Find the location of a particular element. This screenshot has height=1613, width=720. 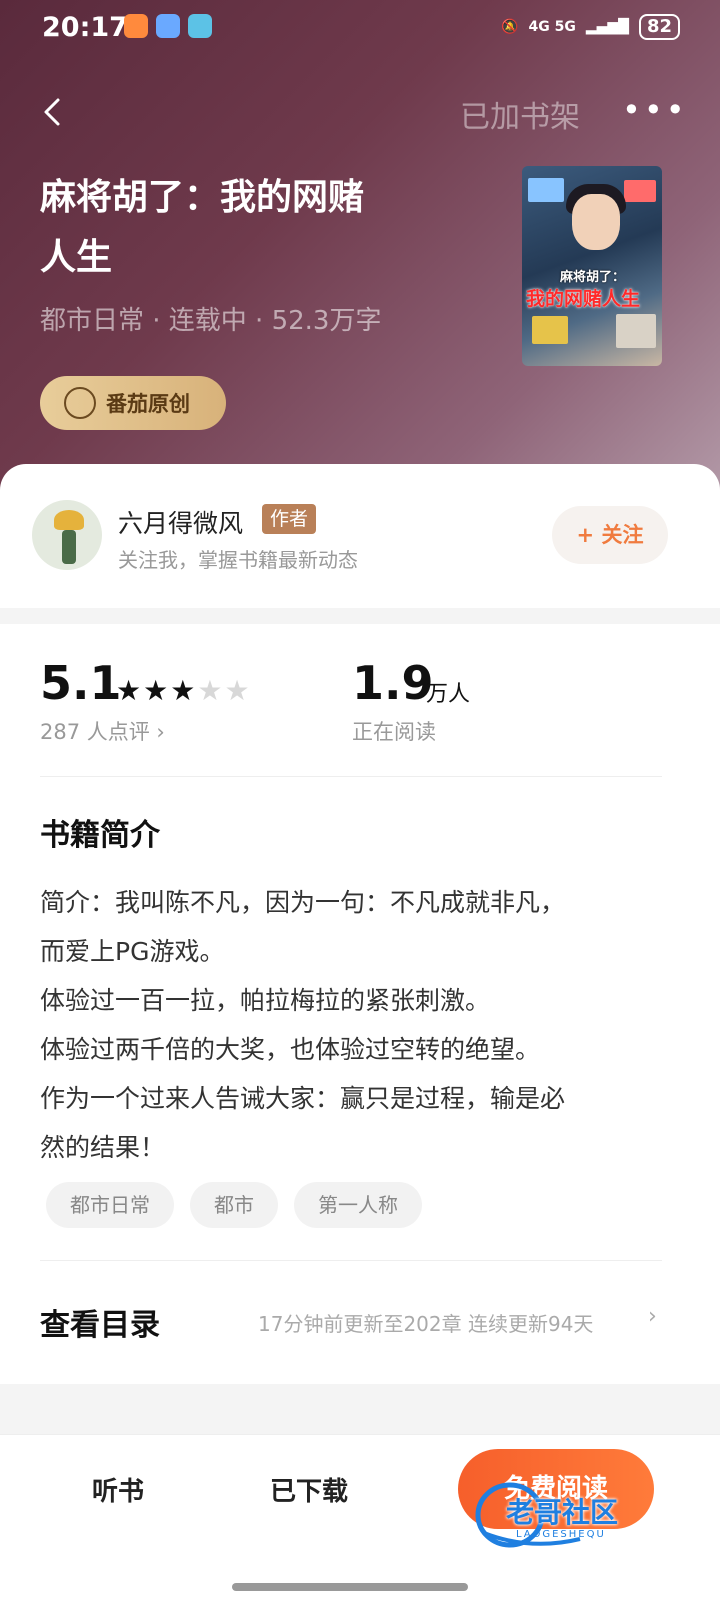

readers-count: 1.9 is located at coordinates (393, 683).